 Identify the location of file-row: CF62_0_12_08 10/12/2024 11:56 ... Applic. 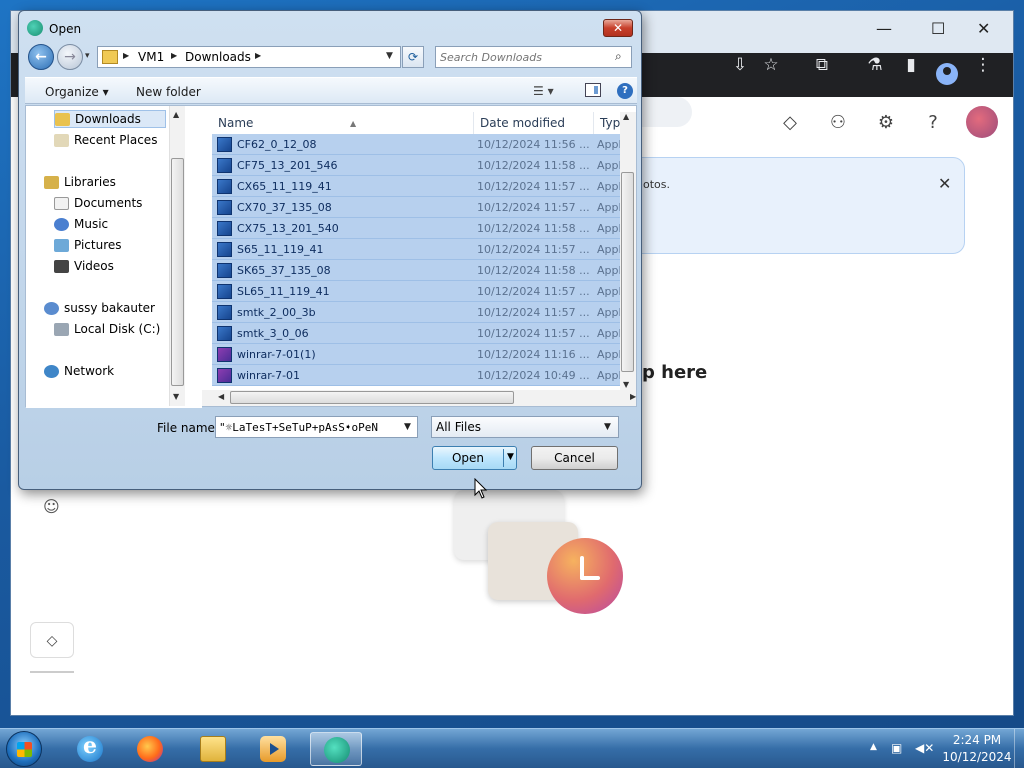
(422, 144).